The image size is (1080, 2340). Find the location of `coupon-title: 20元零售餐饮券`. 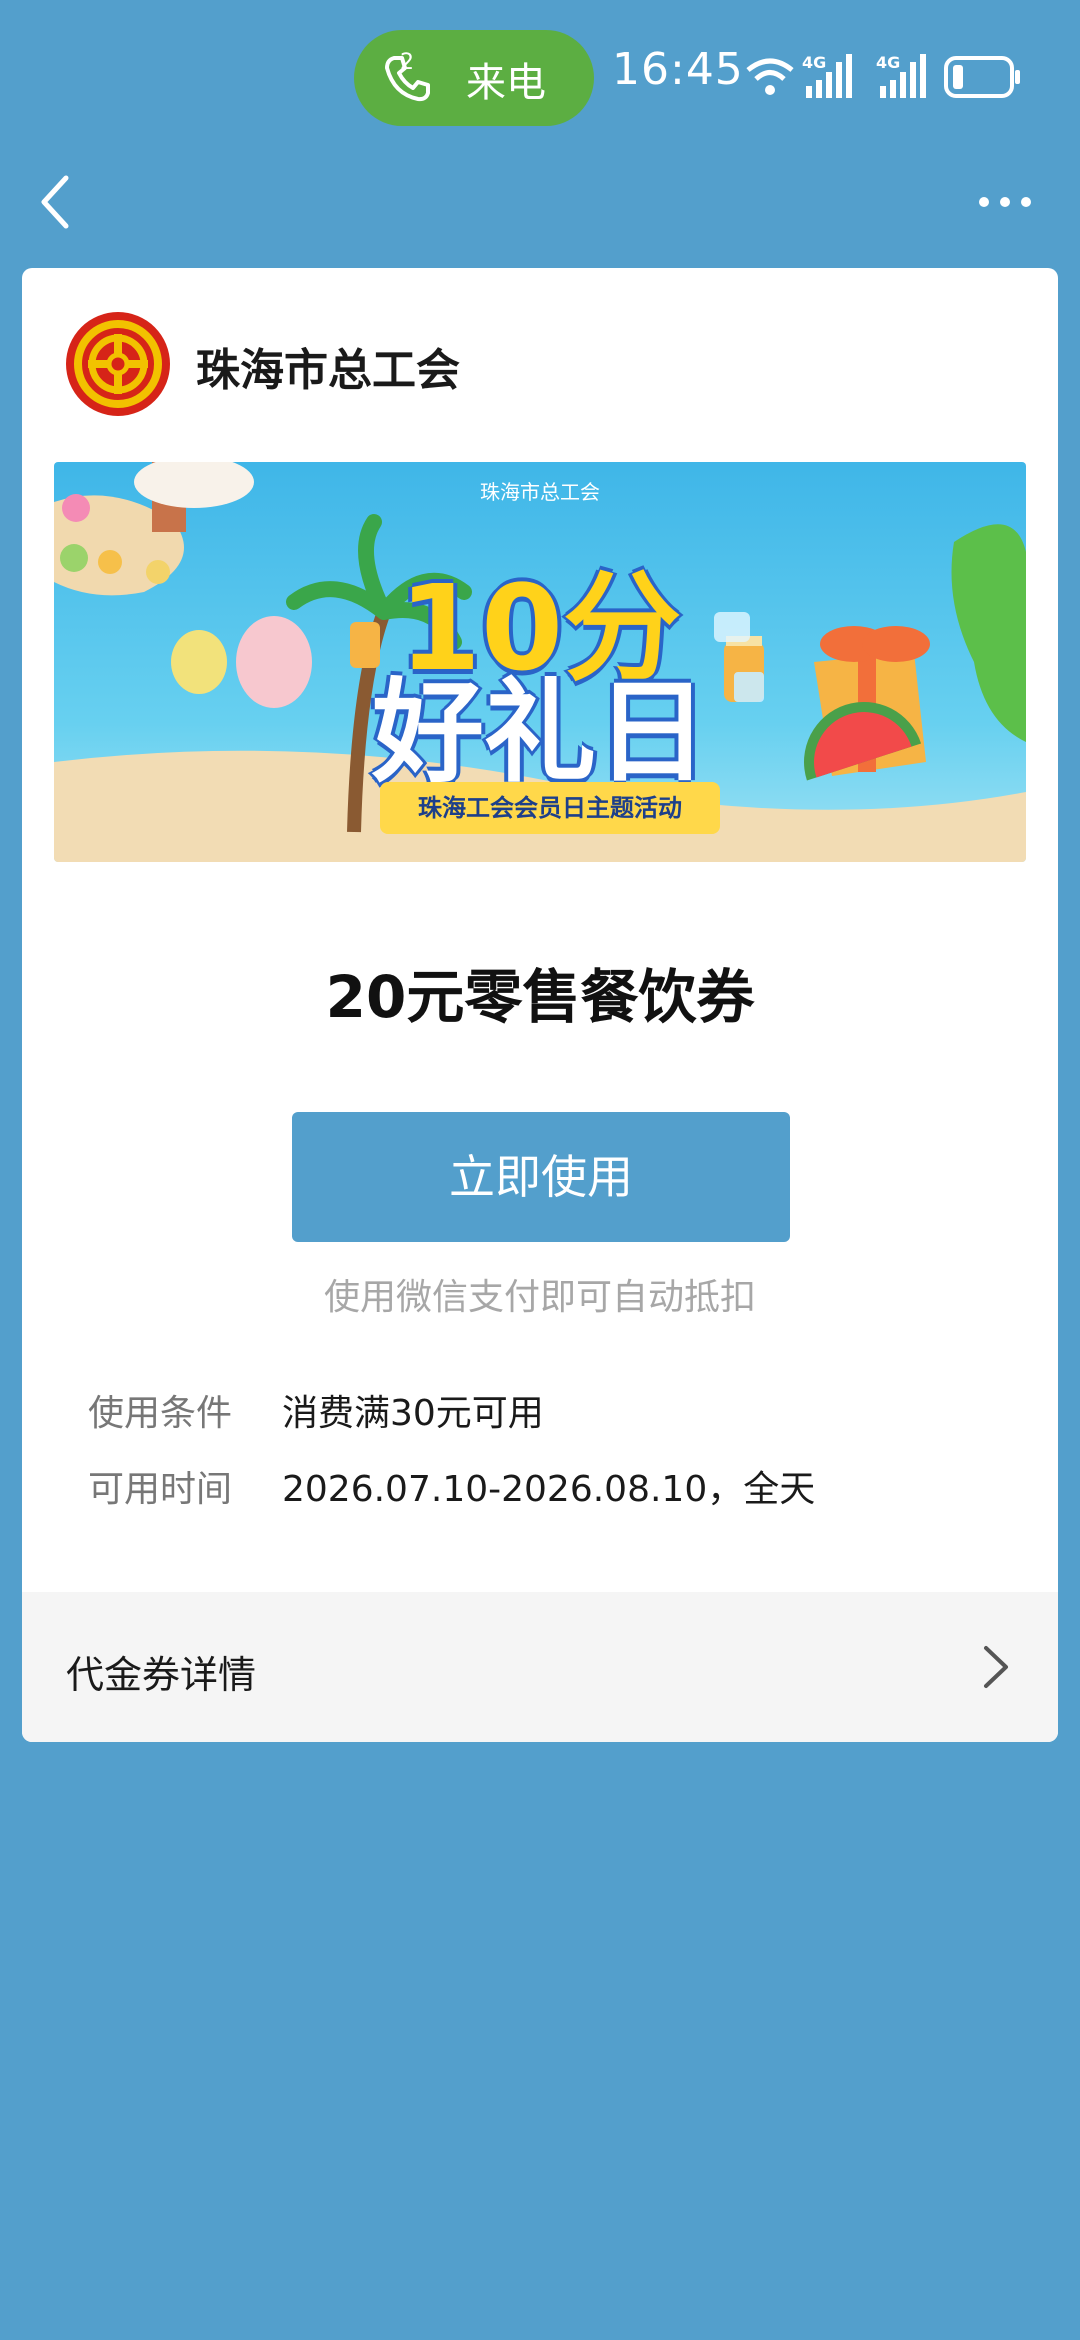

coupon-title: 20元零售餐饮券 is located at coordinates (540, 997).